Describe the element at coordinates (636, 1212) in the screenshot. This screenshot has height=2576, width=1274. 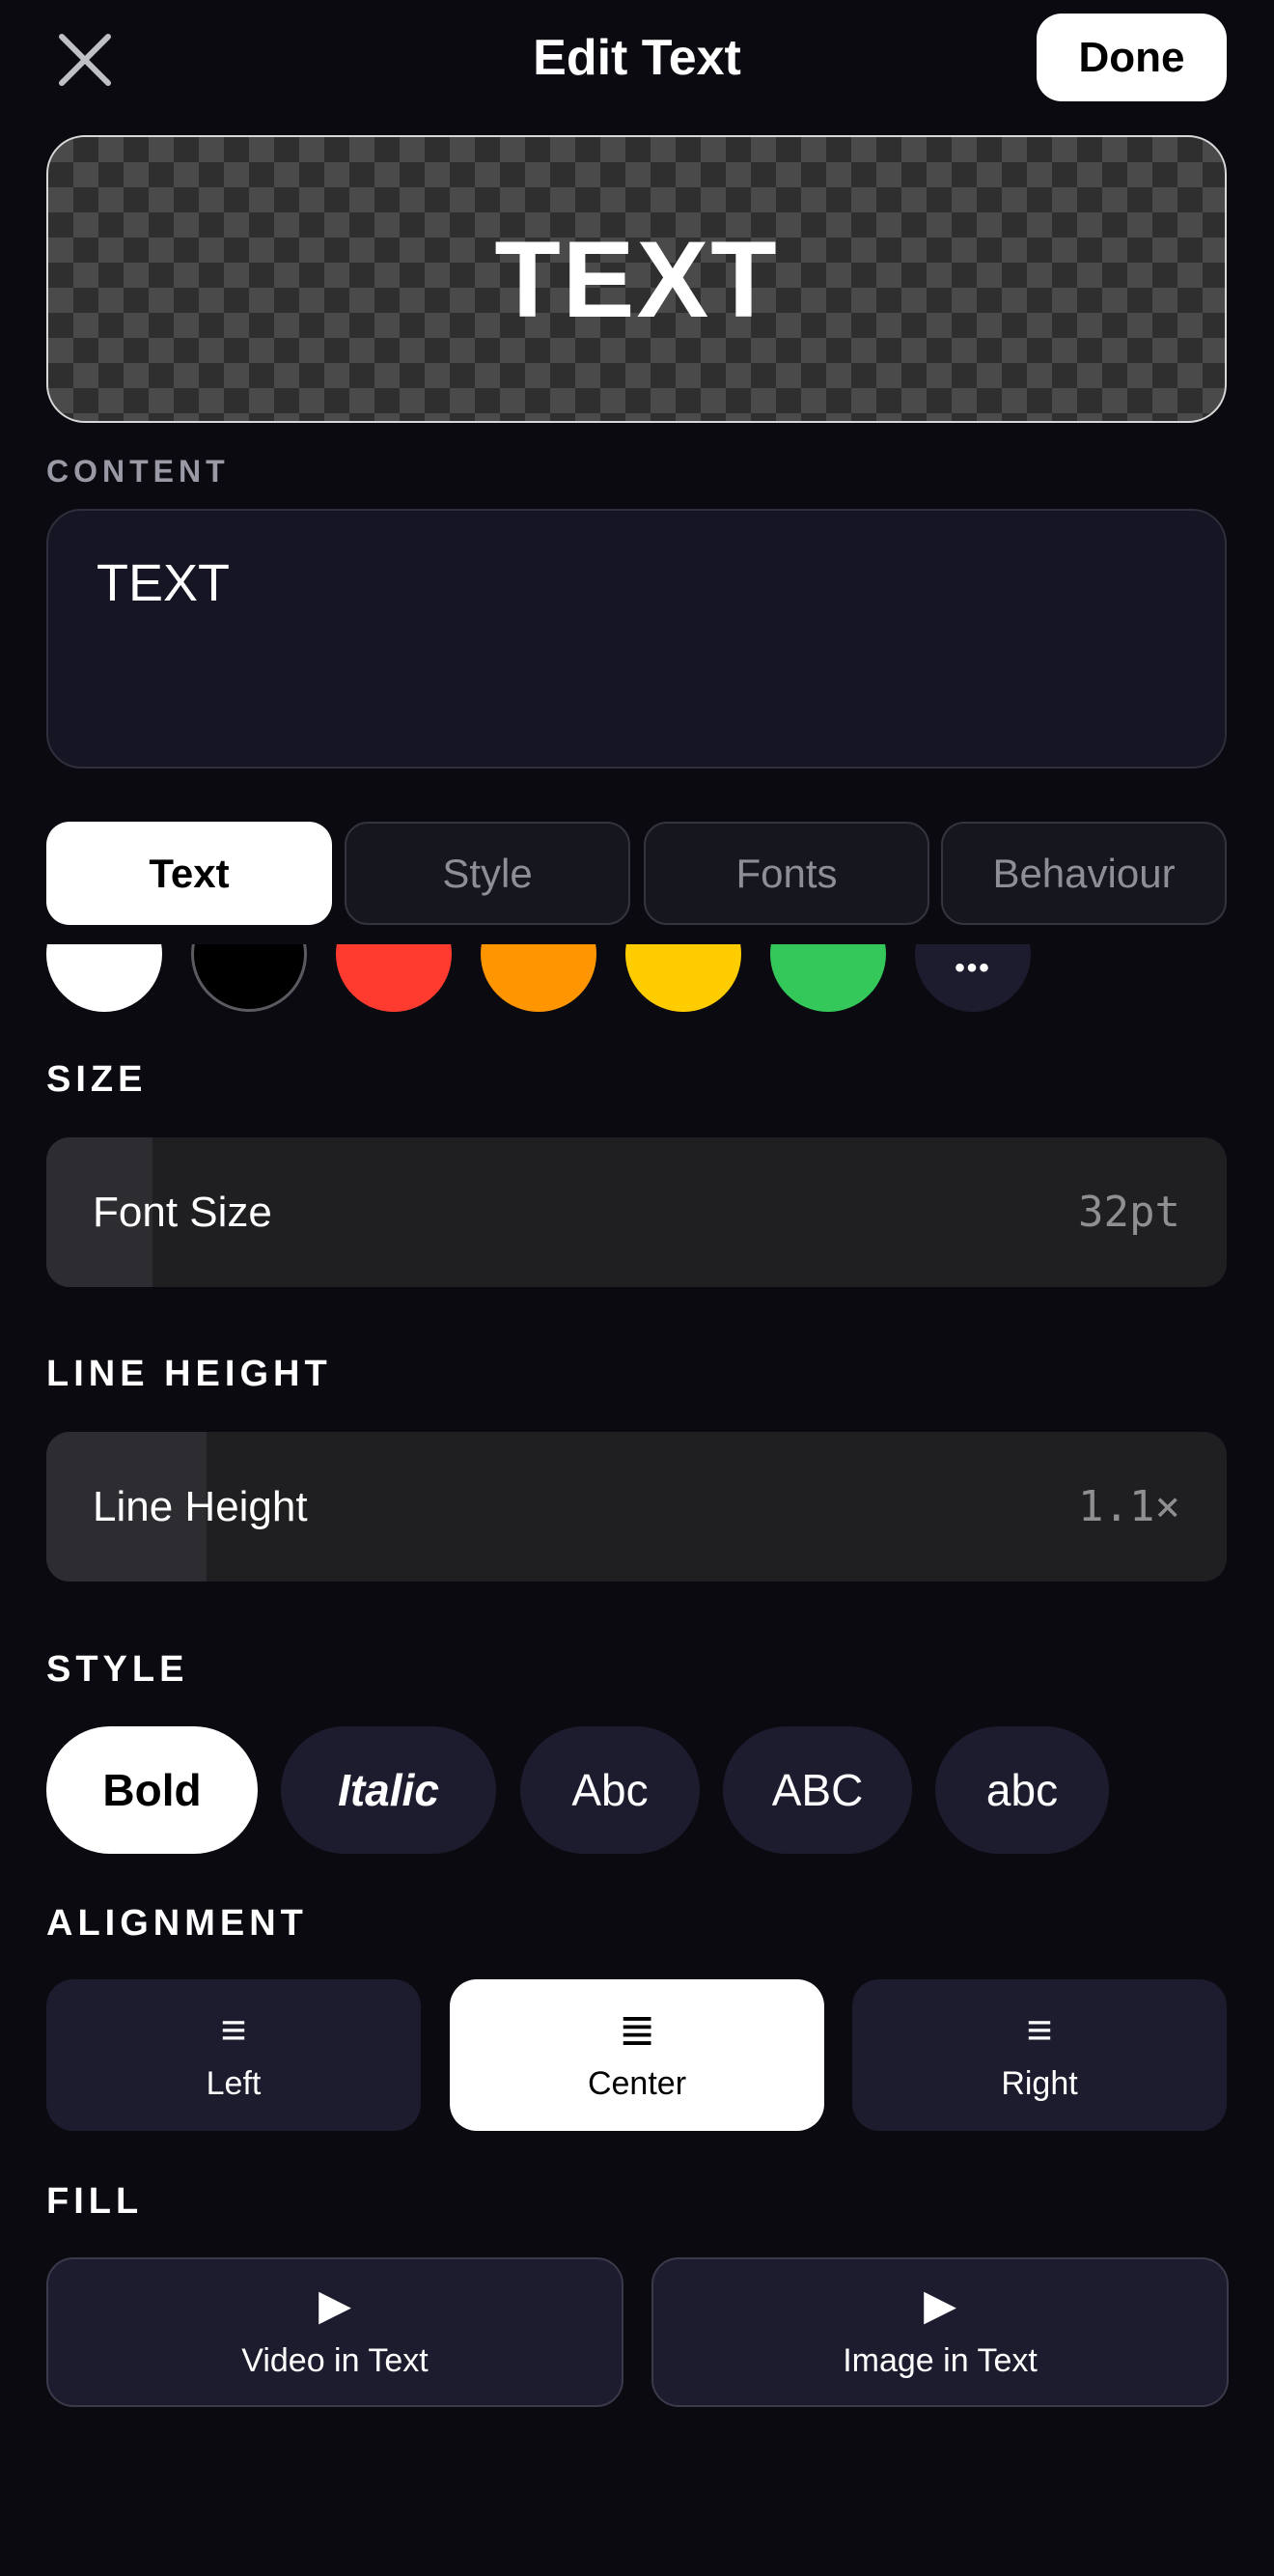
I see `font-size-slider: Font Size 32pt` at that location.